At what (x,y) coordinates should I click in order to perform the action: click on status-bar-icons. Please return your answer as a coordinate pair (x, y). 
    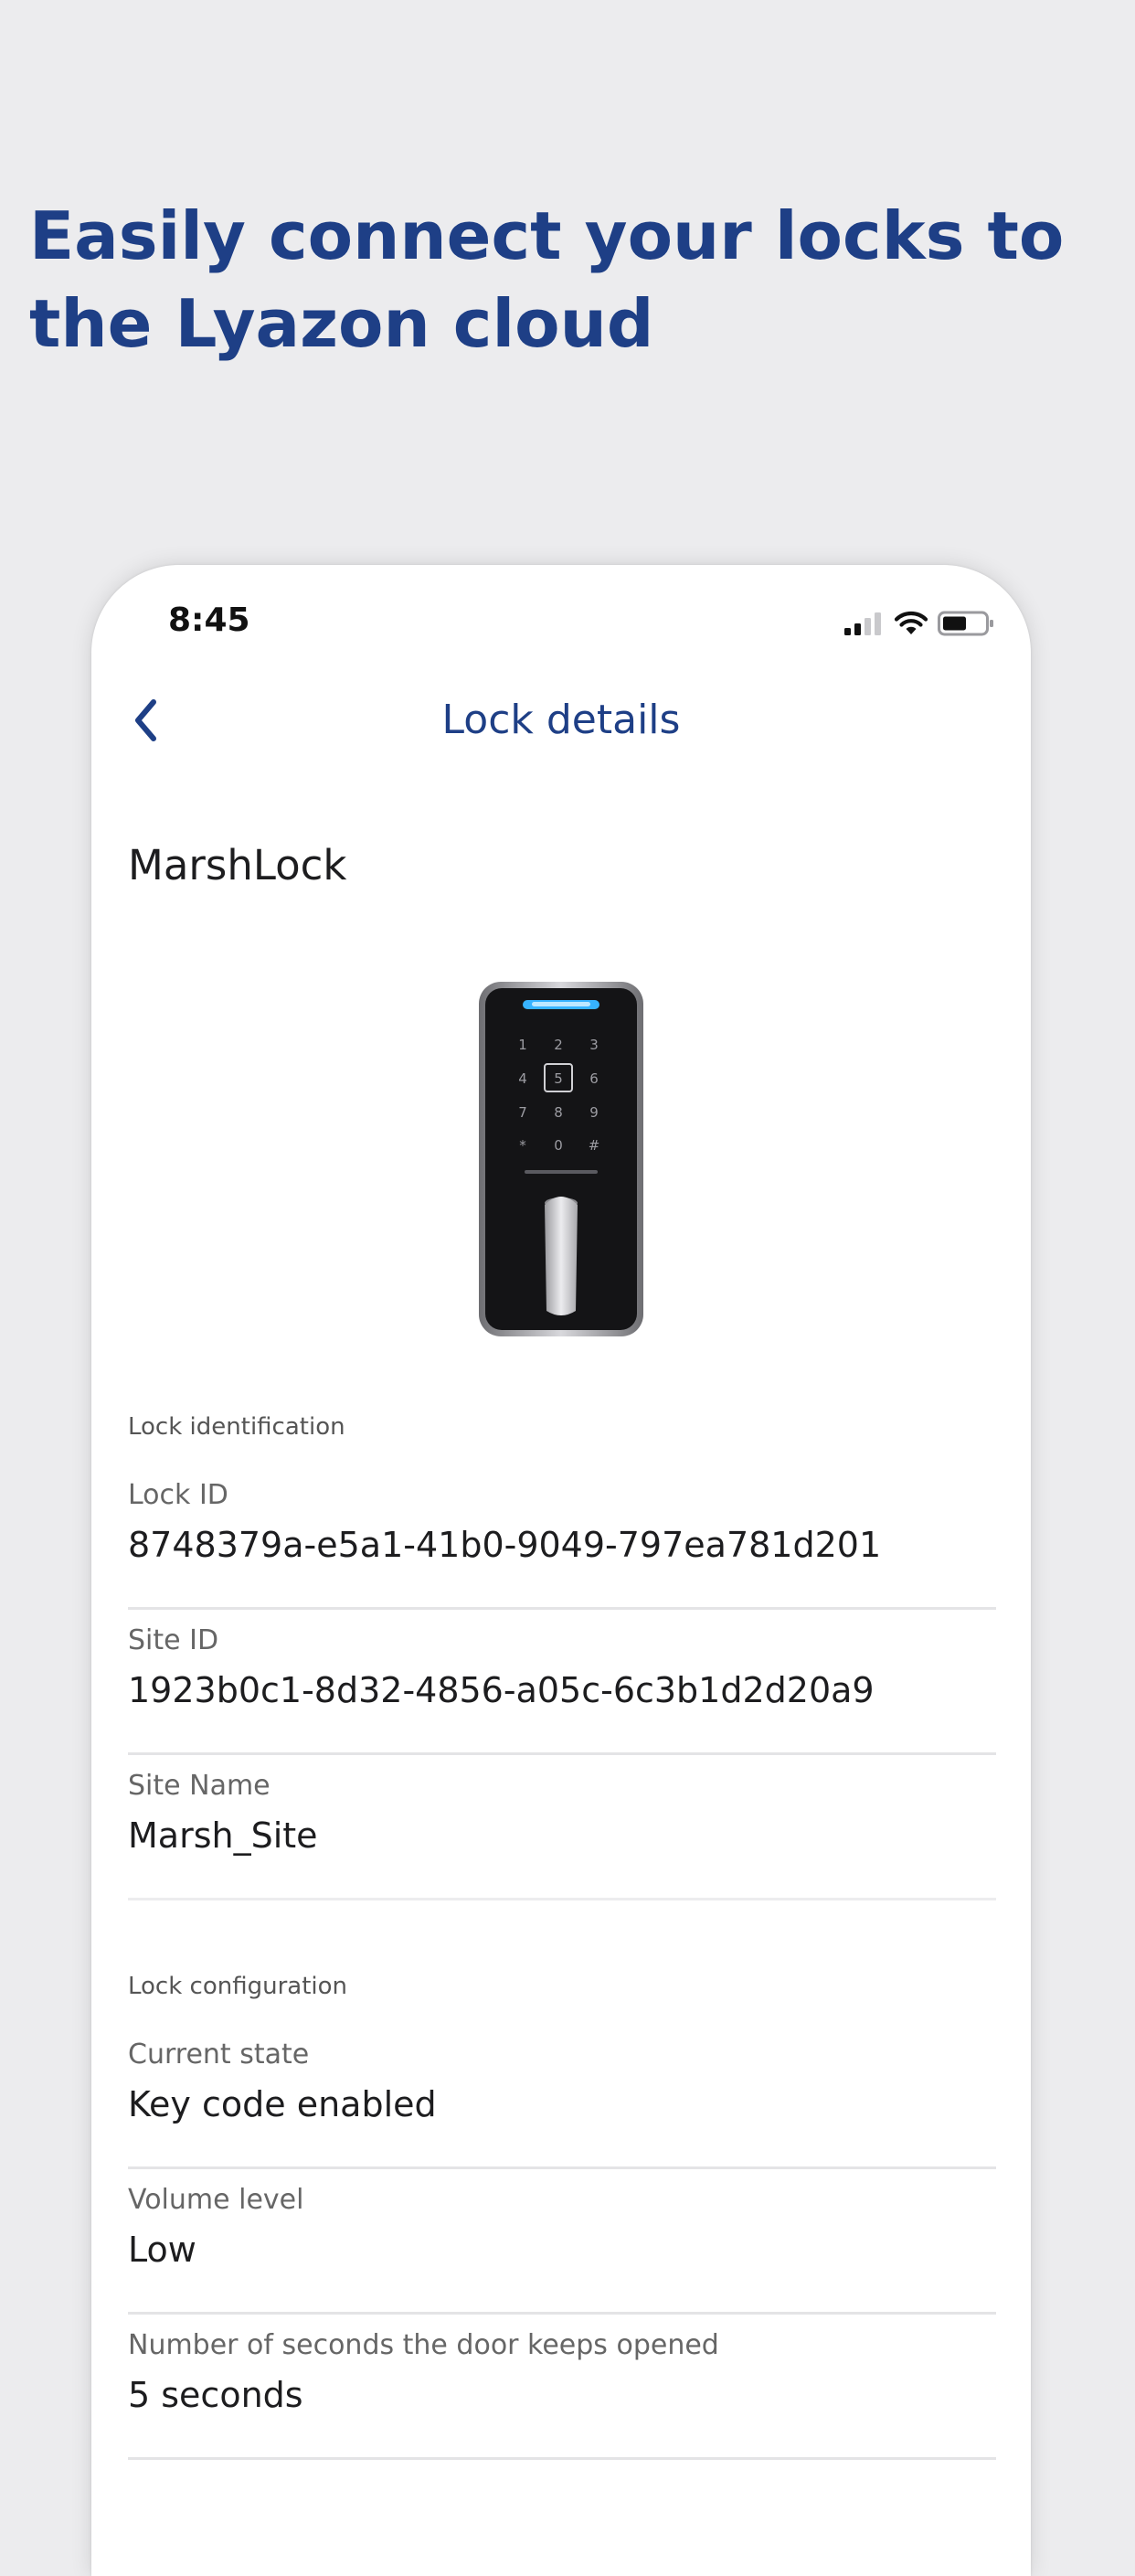
    Looking at the image, I should click on (919, 623).